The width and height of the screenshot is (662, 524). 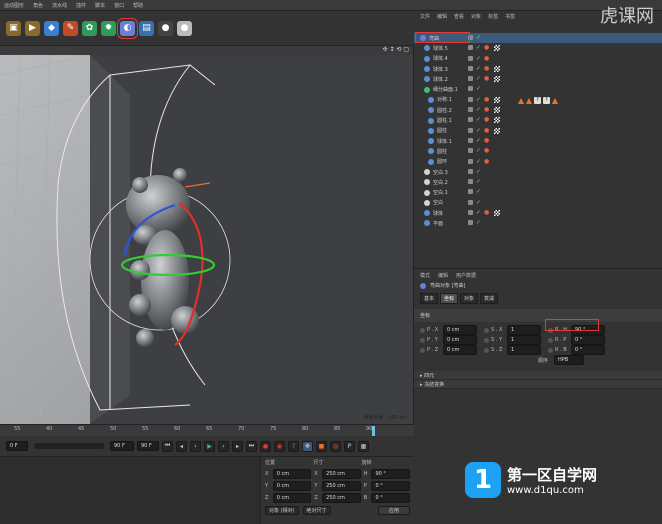 I want to click on object-row: 空白.2 ✓, so click(x=538, y=182).